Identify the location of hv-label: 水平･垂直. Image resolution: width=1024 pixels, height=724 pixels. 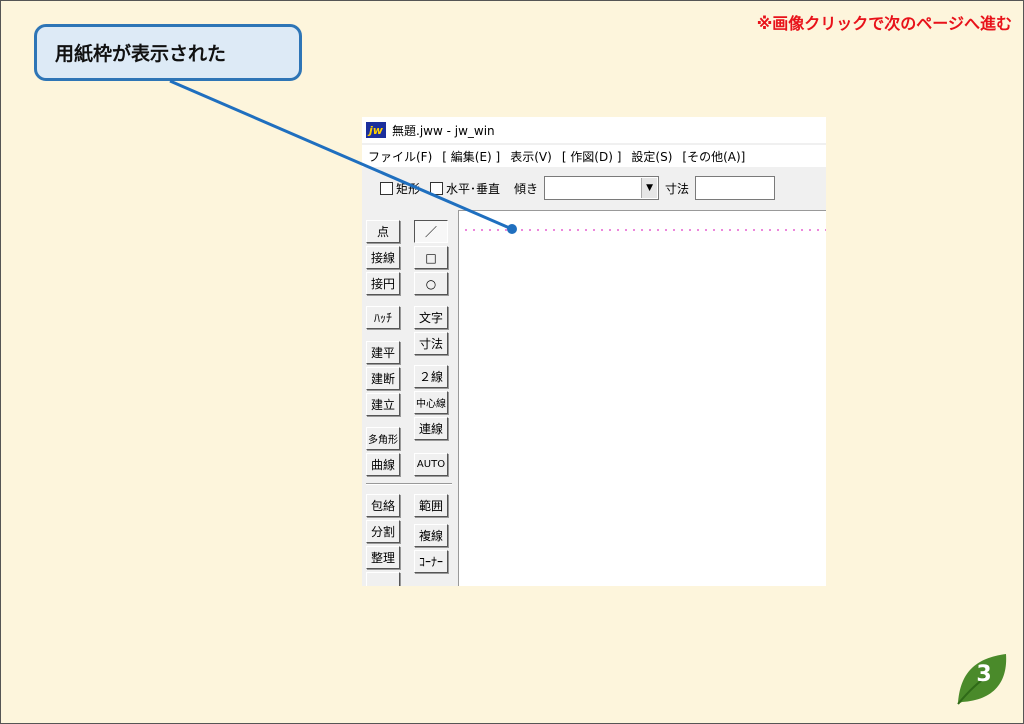
(473, 188).